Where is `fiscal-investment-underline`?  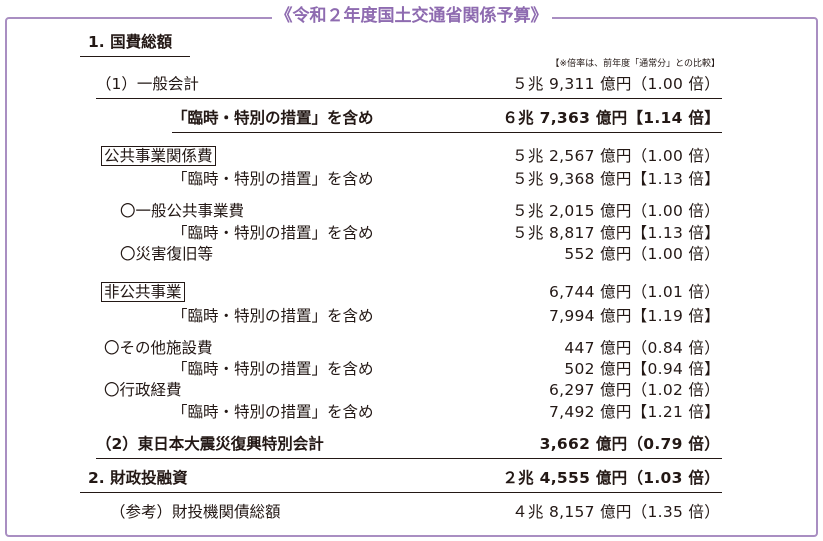
fiscal-investment-underline is located at coordinates (401, 492).